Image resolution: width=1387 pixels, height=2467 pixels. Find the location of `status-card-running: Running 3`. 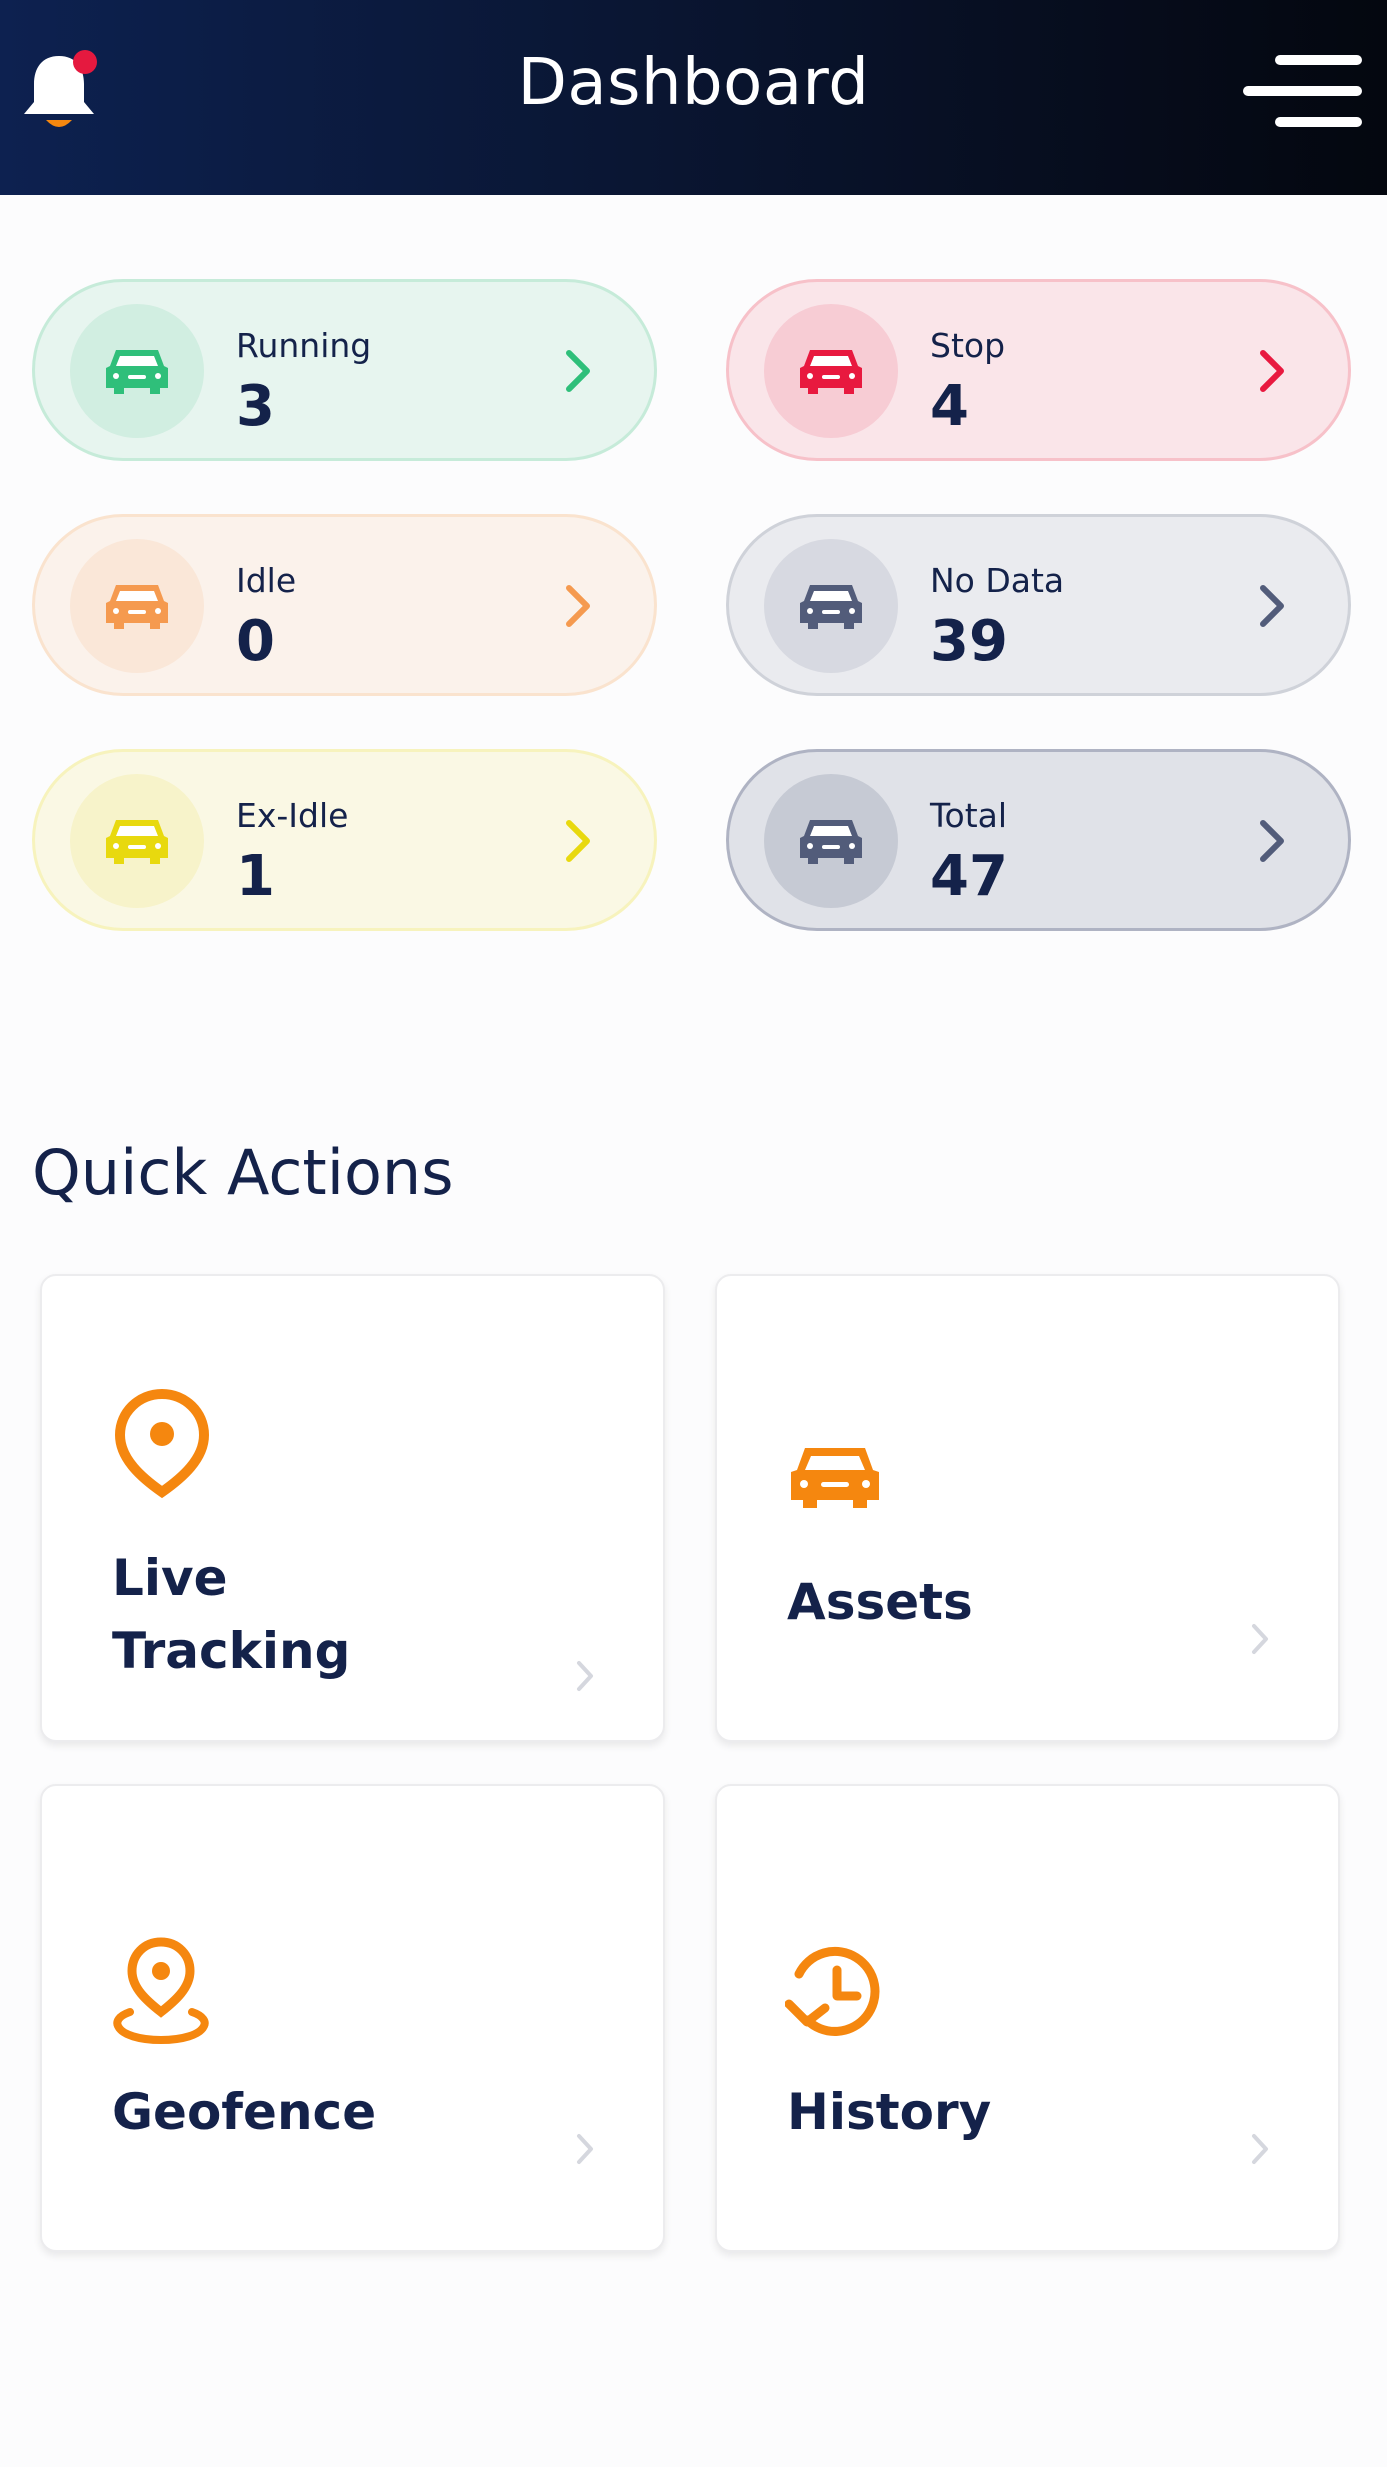

status-card-running: Running 3 is located at coordinates (344, 370).